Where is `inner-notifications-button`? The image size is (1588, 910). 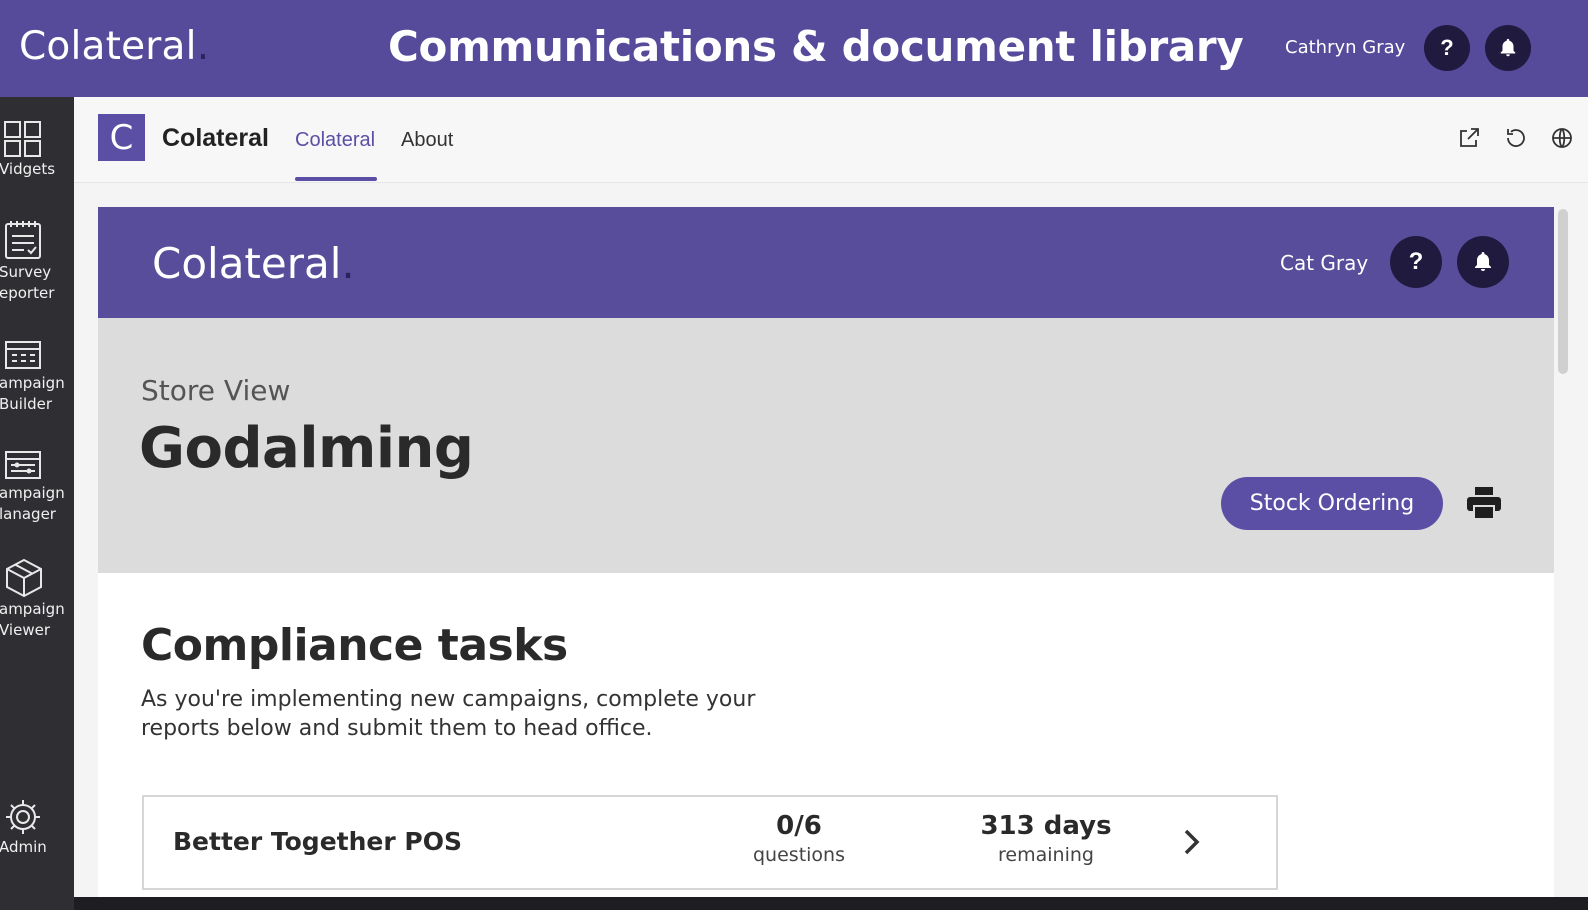 inner-notifications-button is located at coordinates (1483, 262).